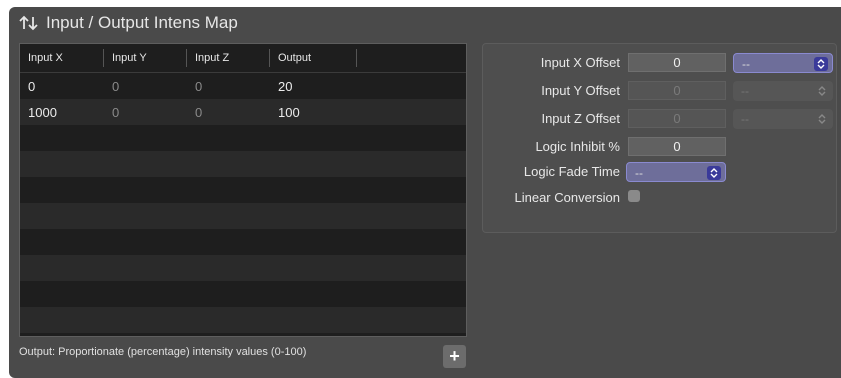 This screenshot has height=378, width=841. Describe the element at coordinates (746, 64) in the screenshot. I see `input-x-offset-select-value: --` at that location.